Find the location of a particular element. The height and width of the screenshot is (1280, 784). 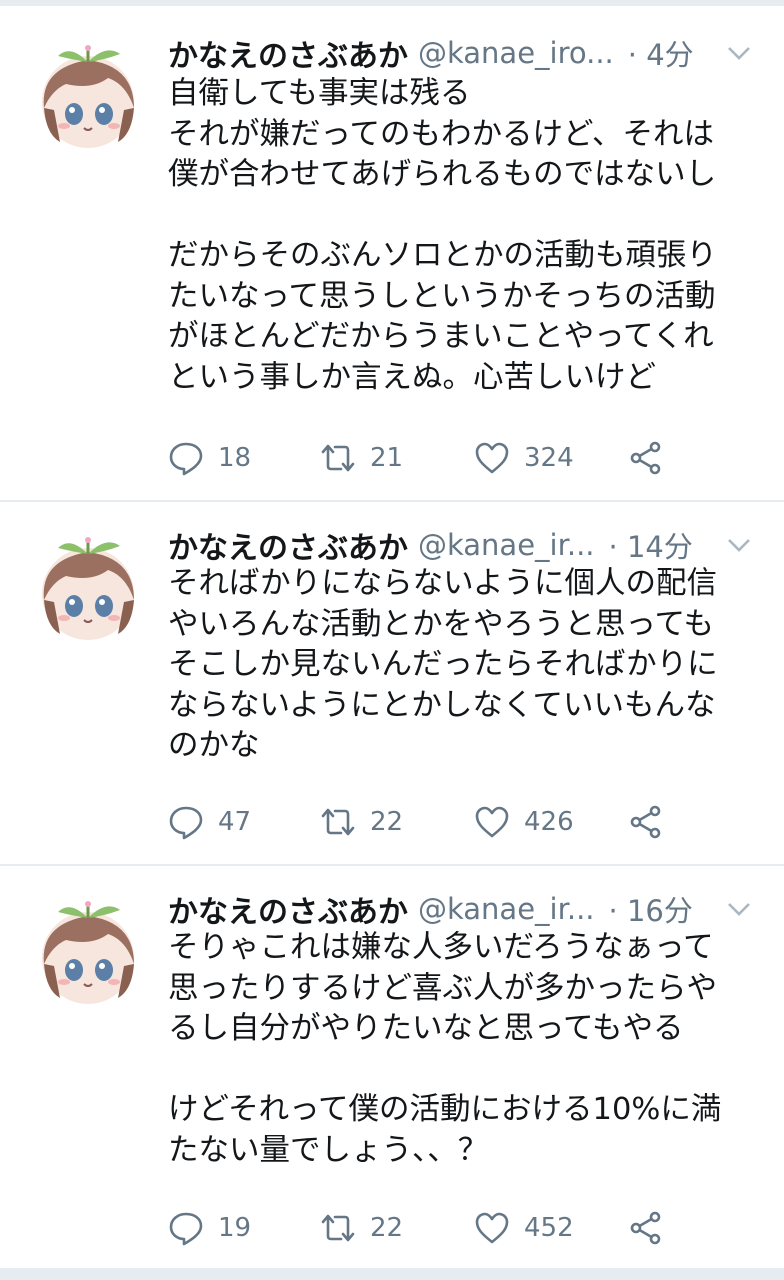

tweet-text-line: ならないようにとかしなくていいもんな is located at coordinates (442, 705).